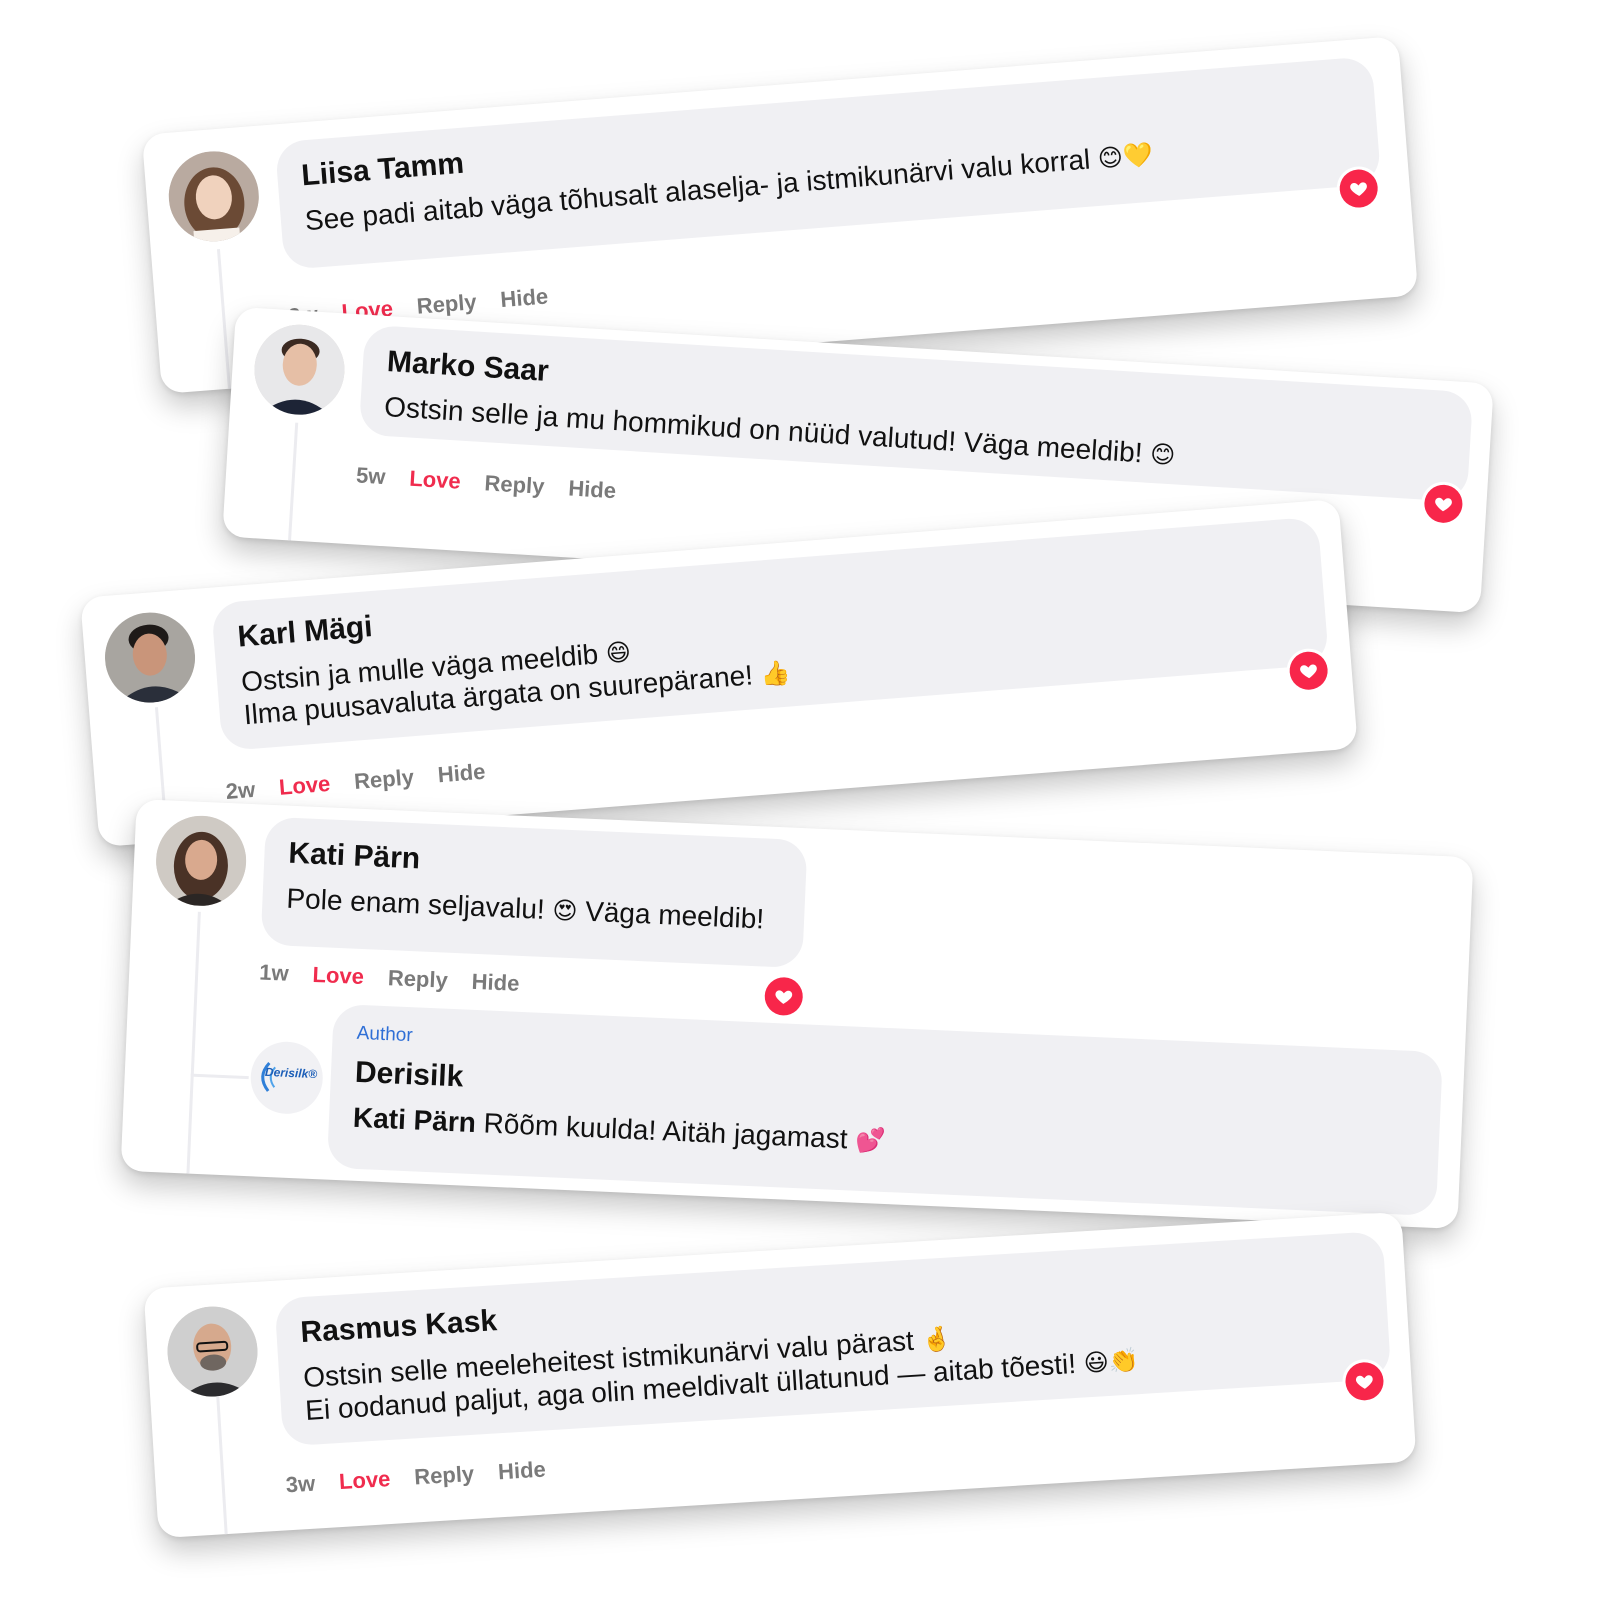  Describe the element at coordinates (219, 1076) in the screenshot. I see `thread-branch` at that location.